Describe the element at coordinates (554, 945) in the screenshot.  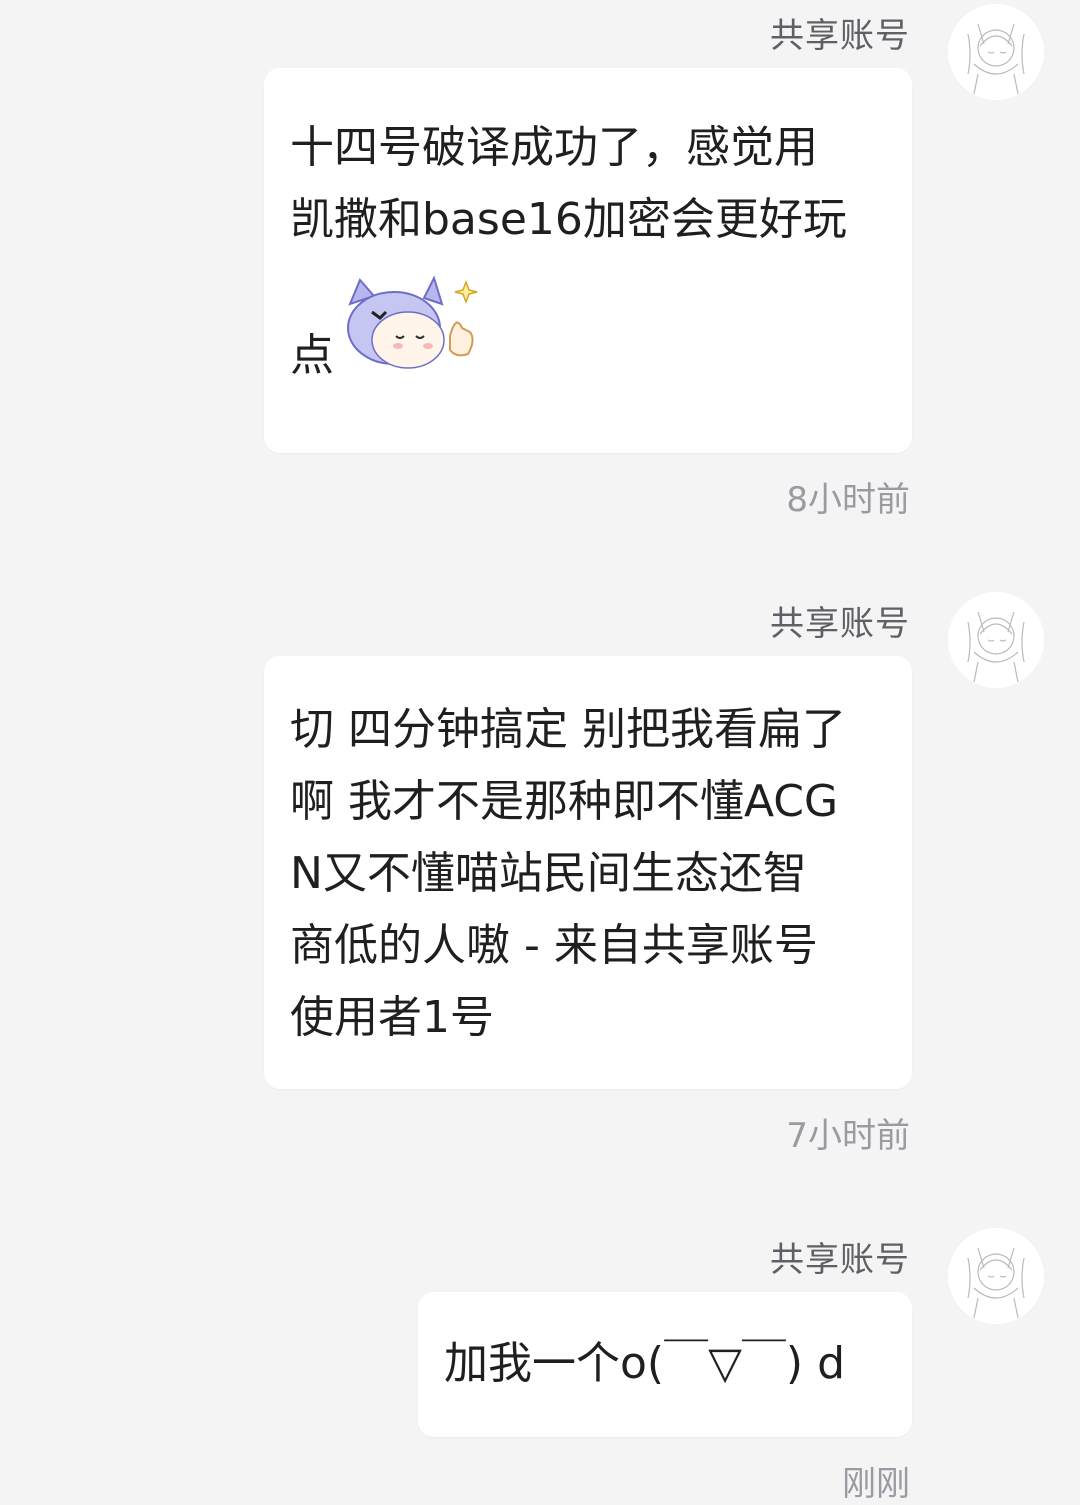
I see `message-text-line: 商低的人嗷 - 来自共享账号` at that location.